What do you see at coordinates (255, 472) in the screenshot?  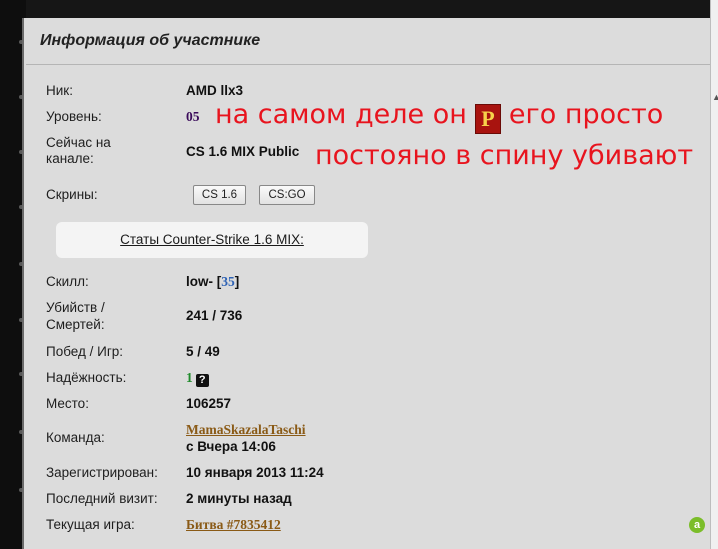 I see `registered-value: 10 января 2013 11:24` at bounding box center [255, 472].